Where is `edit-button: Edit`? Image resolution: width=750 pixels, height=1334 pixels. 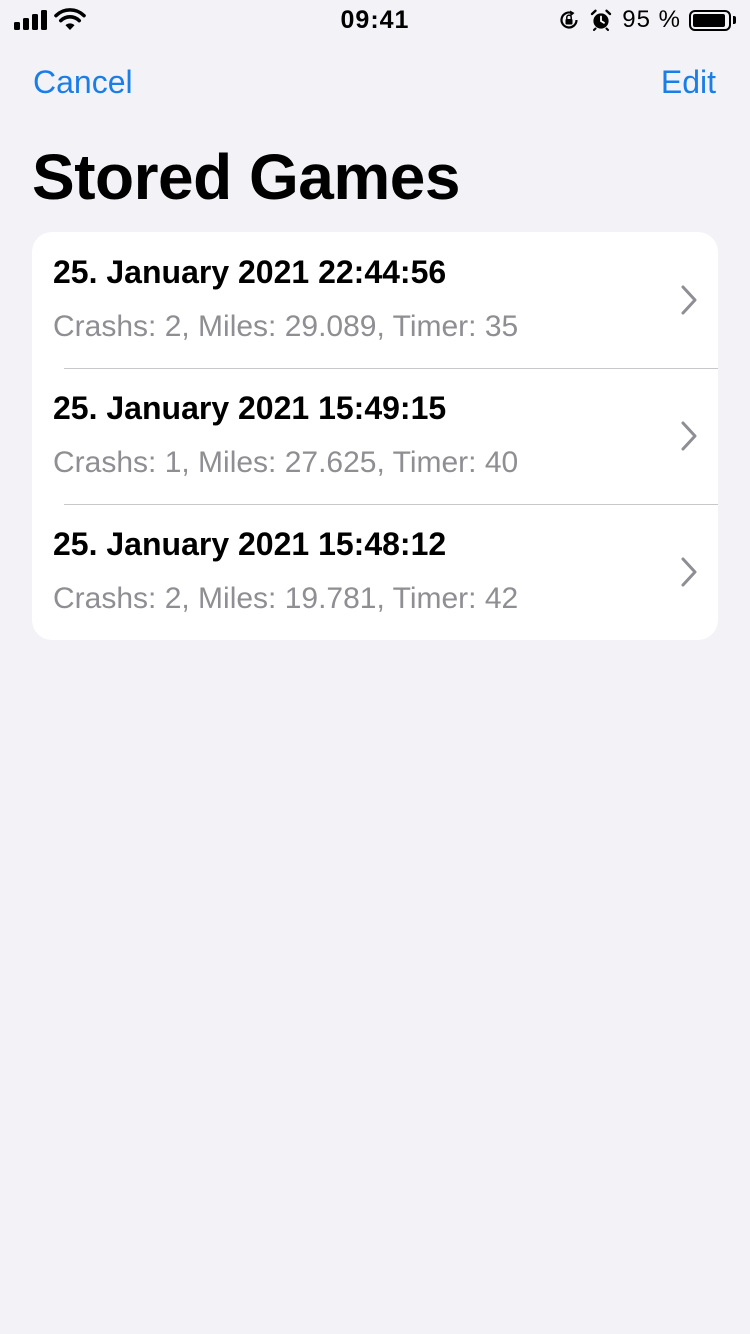 edit-button: Edit is located at coordinates (688, 82).